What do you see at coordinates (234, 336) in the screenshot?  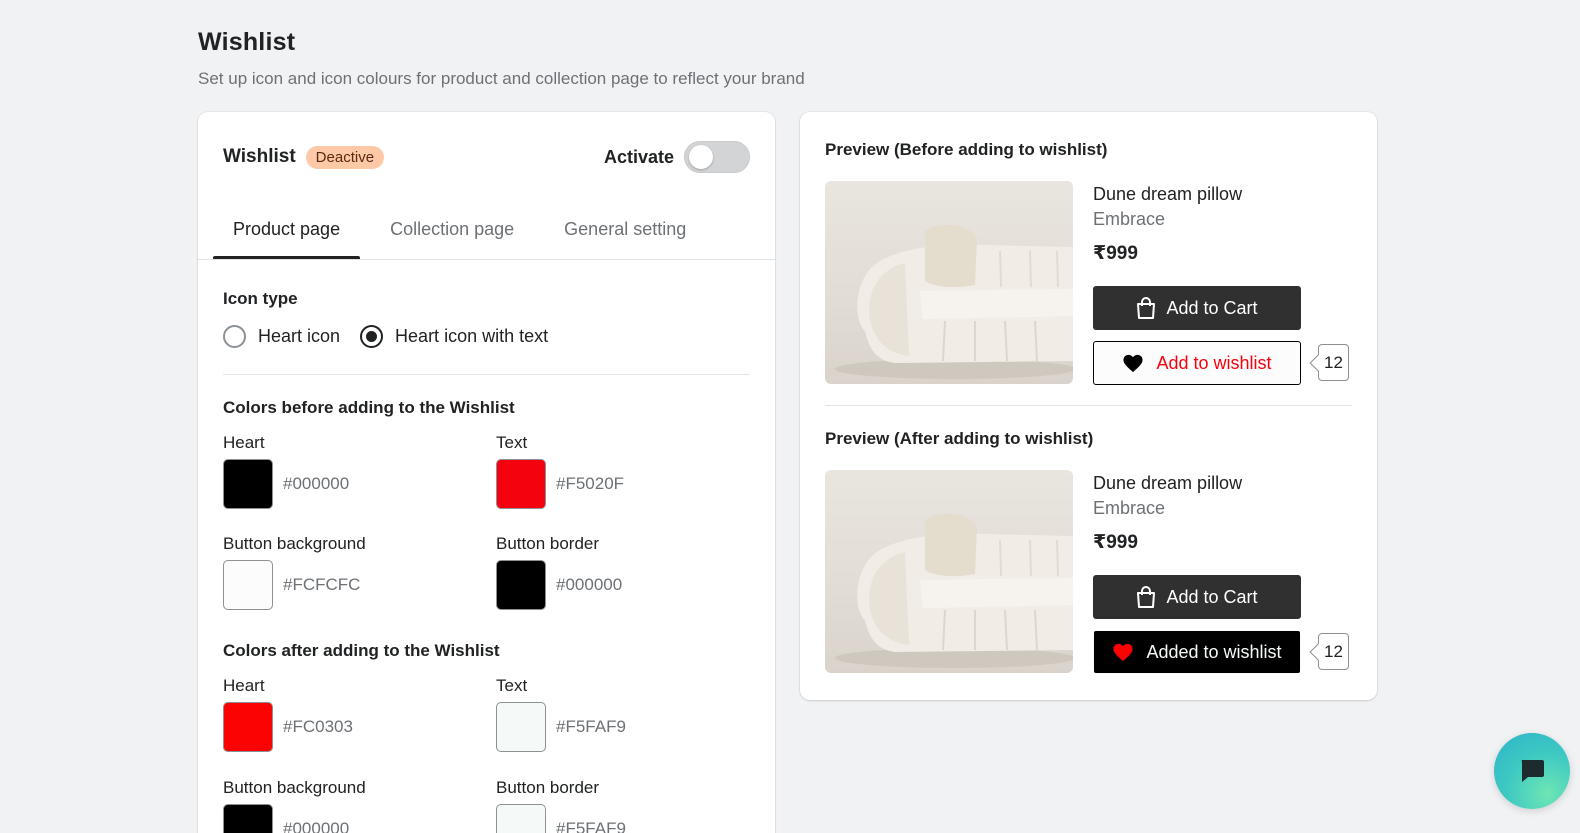 I see `radio-button` at bounding box center [234, 336].